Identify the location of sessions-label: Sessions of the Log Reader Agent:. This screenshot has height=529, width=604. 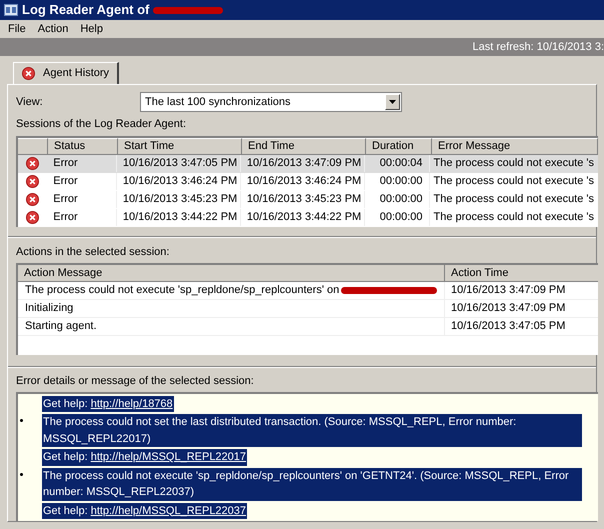
(102, 124).